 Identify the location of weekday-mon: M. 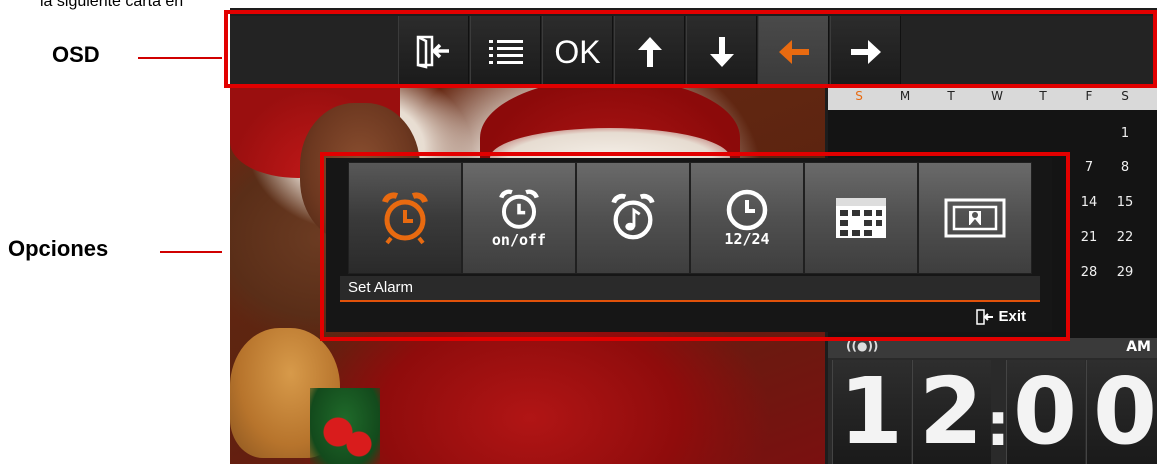
(905, 96).